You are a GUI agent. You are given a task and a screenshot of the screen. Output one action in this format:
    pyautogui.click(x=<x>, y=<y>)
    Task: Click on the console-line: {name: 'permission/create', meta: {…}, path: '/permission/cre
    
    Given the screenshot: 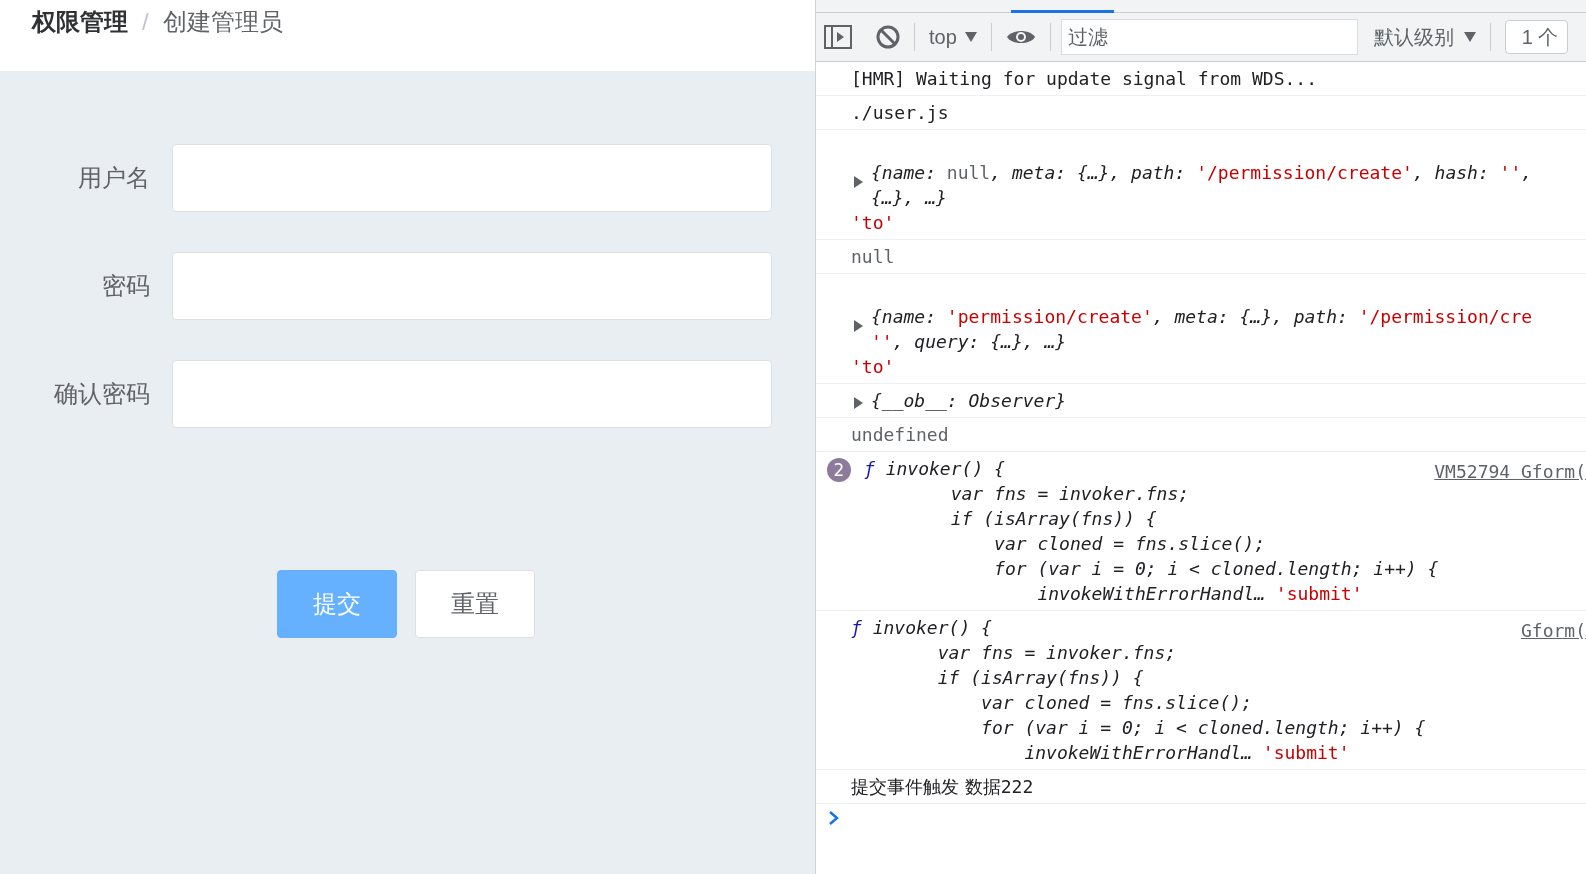 What is the action you would take?
    pyautogui.click(x=1202, y=317)
    